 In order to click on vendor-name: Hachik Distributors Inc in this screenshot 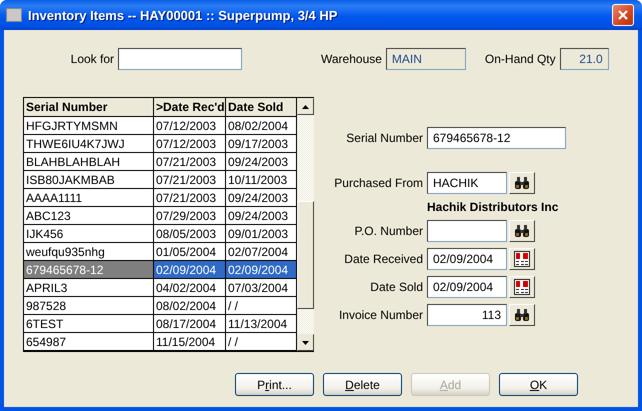, I will do `click(493, 207)`.